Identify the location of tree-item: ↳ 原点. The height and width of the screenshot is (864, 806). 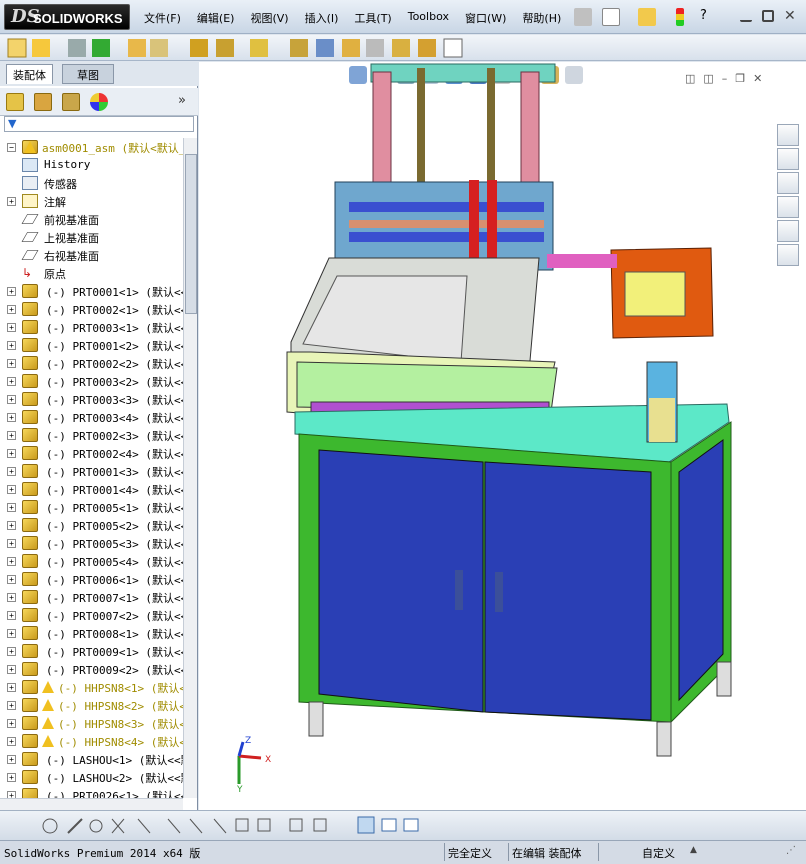
(91, 273).